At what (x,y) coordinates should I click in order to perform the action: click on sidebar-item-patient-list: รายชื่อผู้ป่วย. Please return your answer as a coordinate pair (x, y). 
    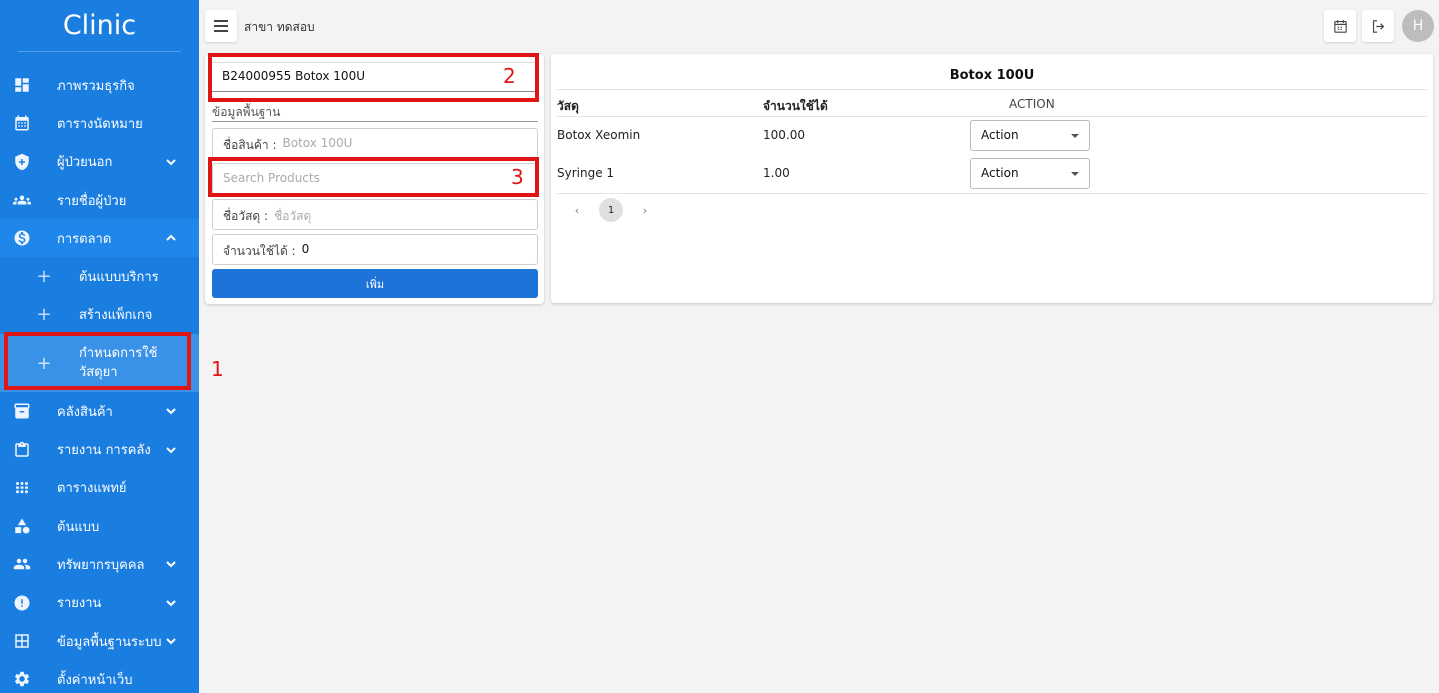
    Looking at the image, I should click on (99, 200).